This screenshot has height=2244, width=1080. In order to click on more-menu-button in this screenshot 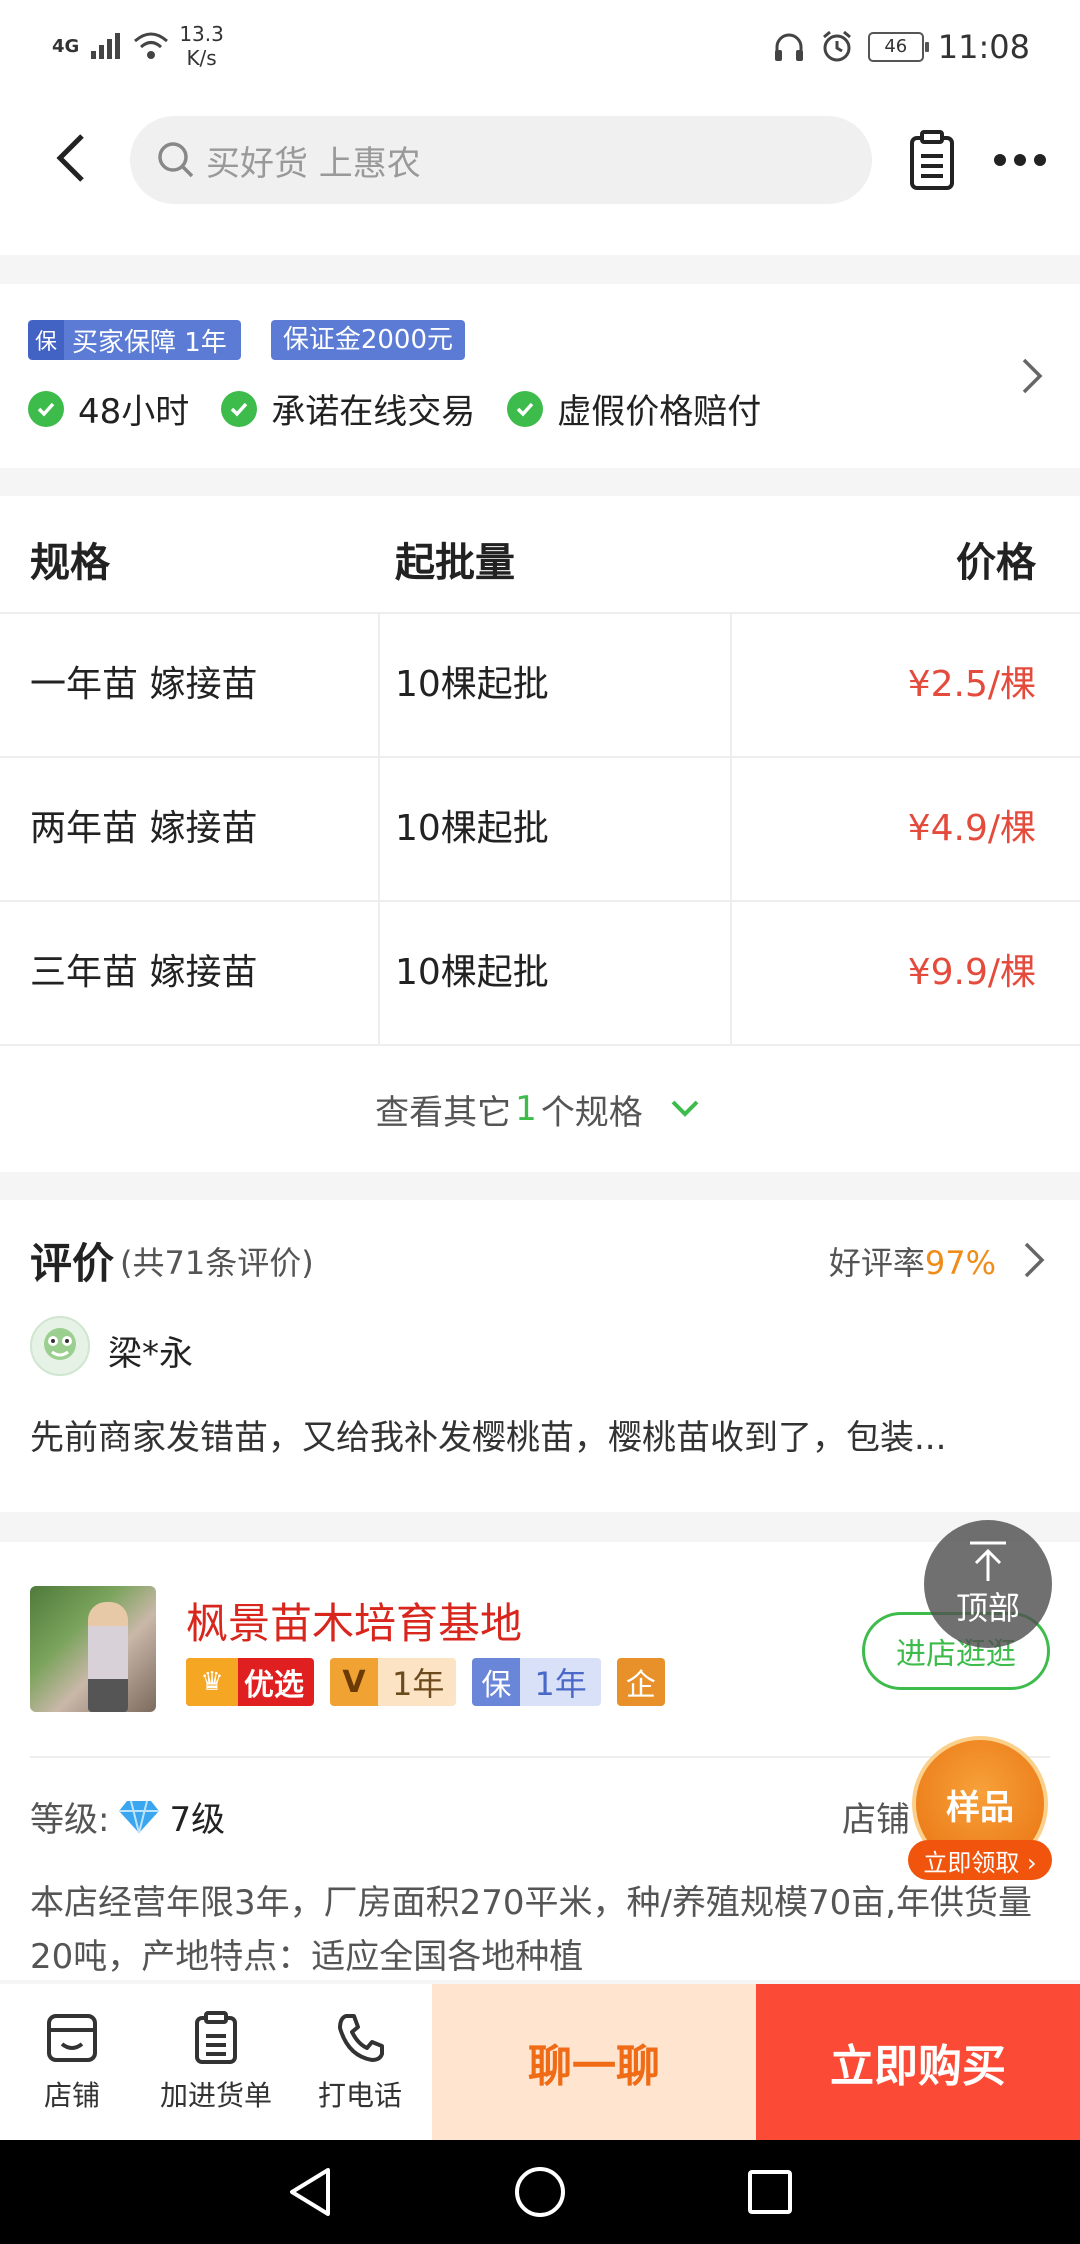, I will do `click(1020, 160)`.